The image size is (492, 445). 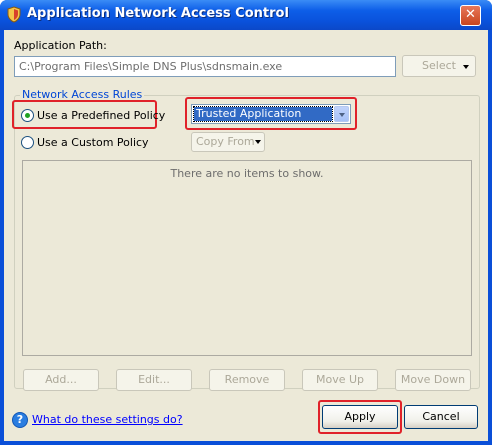 I want to click on close-icon: ✕, so click(x=470, y=14).